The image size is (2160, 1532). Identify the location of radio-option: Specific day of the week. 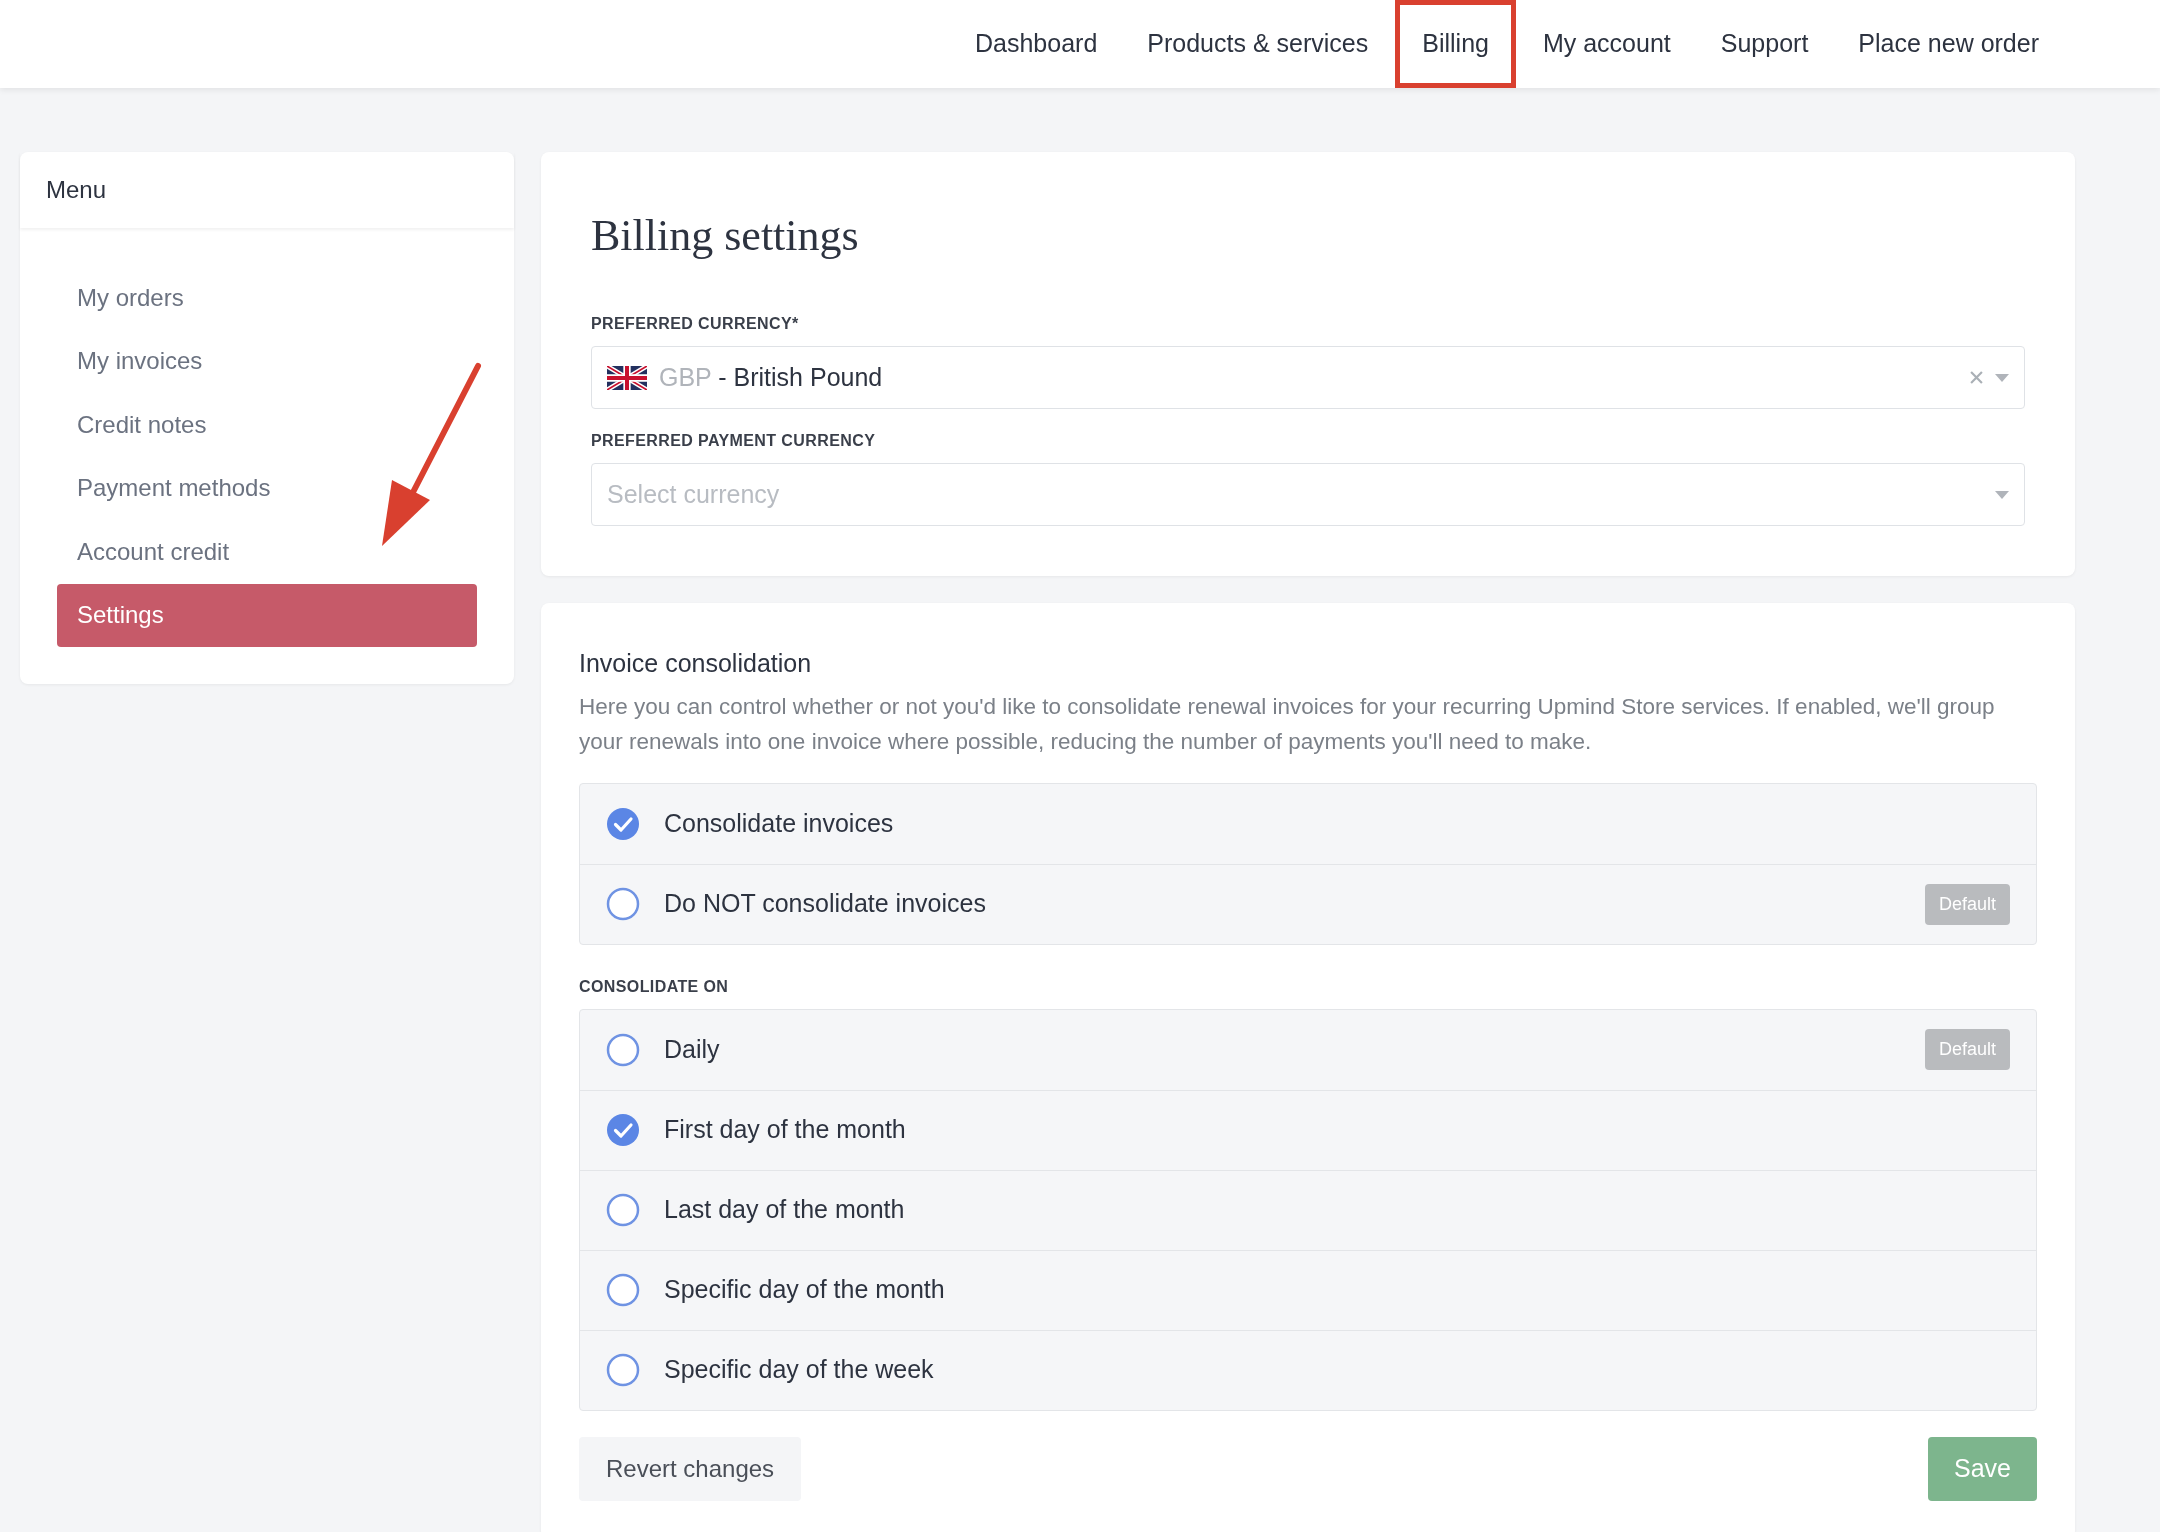
(1308, 1369).